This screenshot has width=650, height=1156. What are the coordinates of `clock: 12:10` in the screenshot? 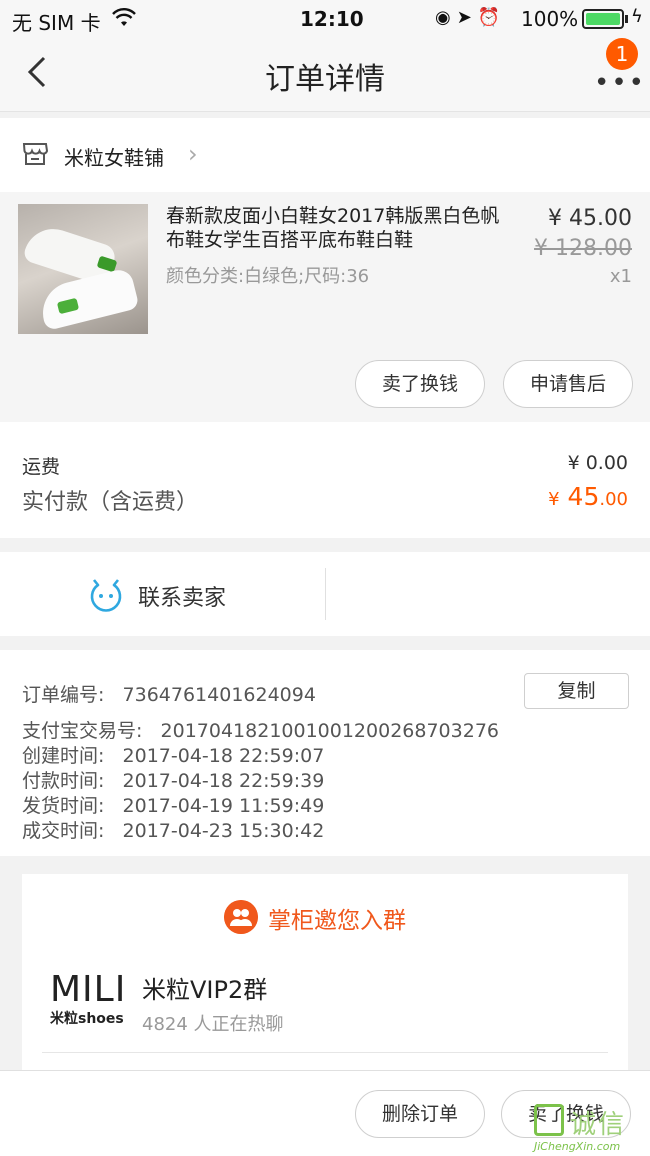 It's located at (332, 19).